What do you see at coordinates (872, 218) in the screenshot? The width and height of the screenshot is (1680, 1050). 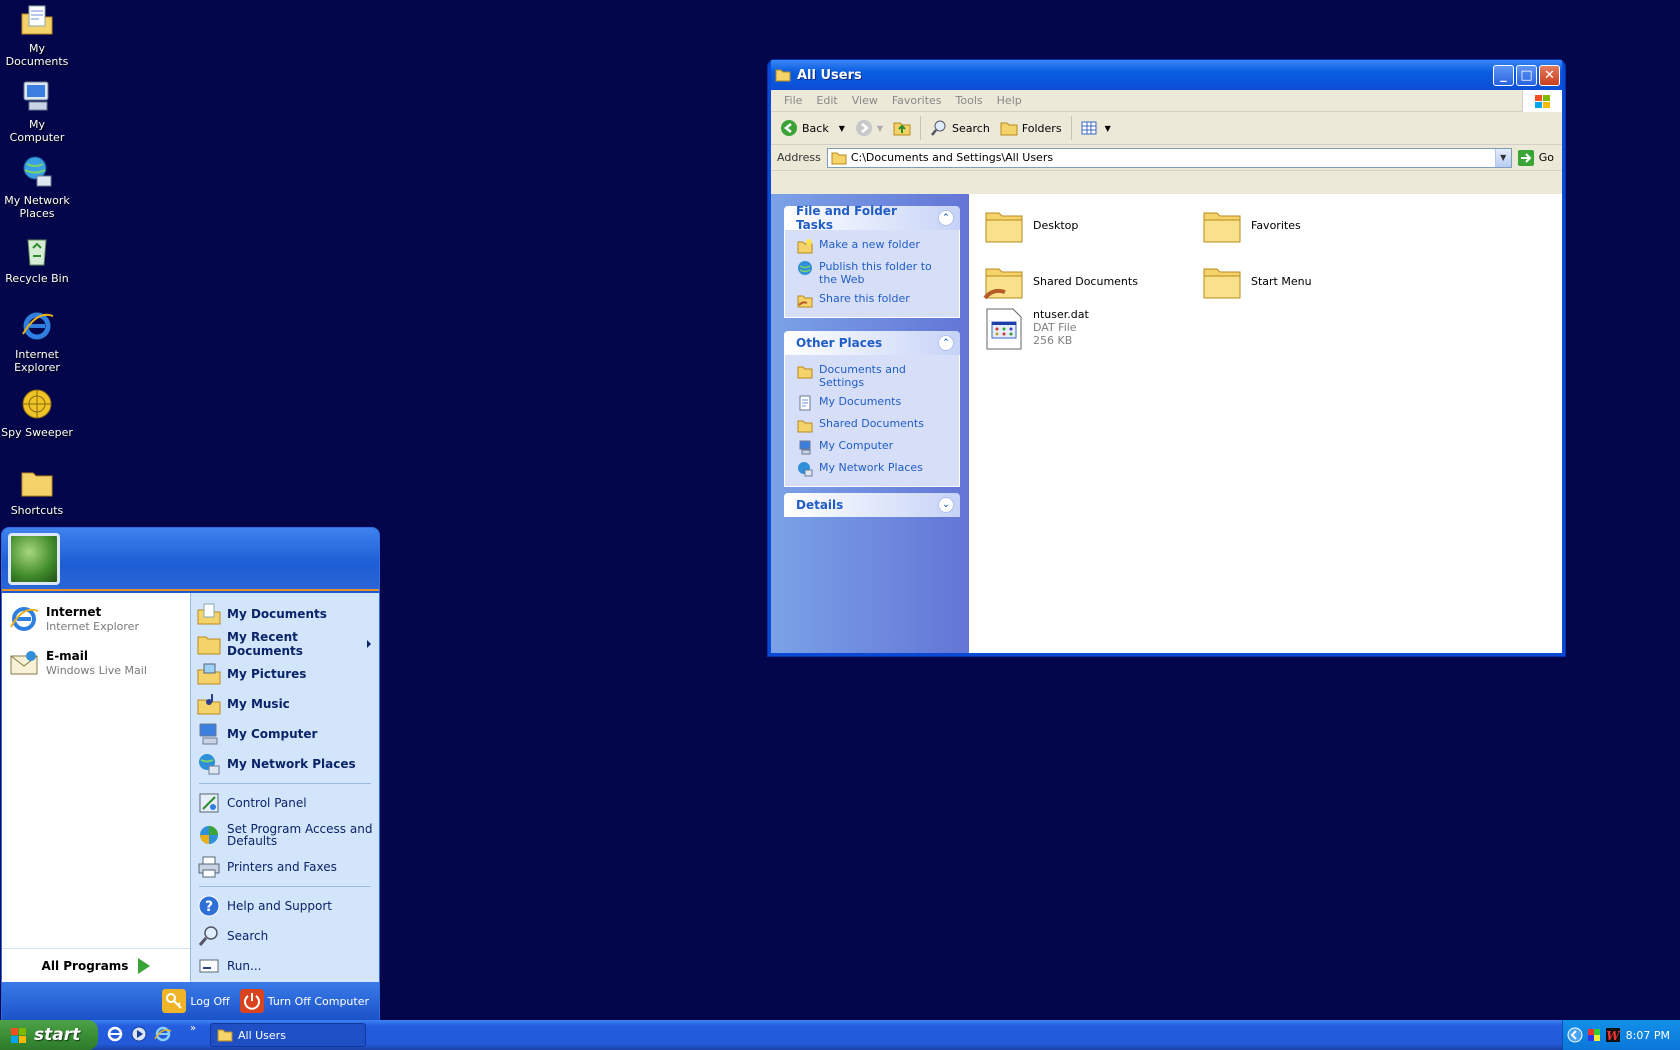 I see `file-folder-tasks-header: File and Folder Tasks ⌃` at bounding box center [872, 218].